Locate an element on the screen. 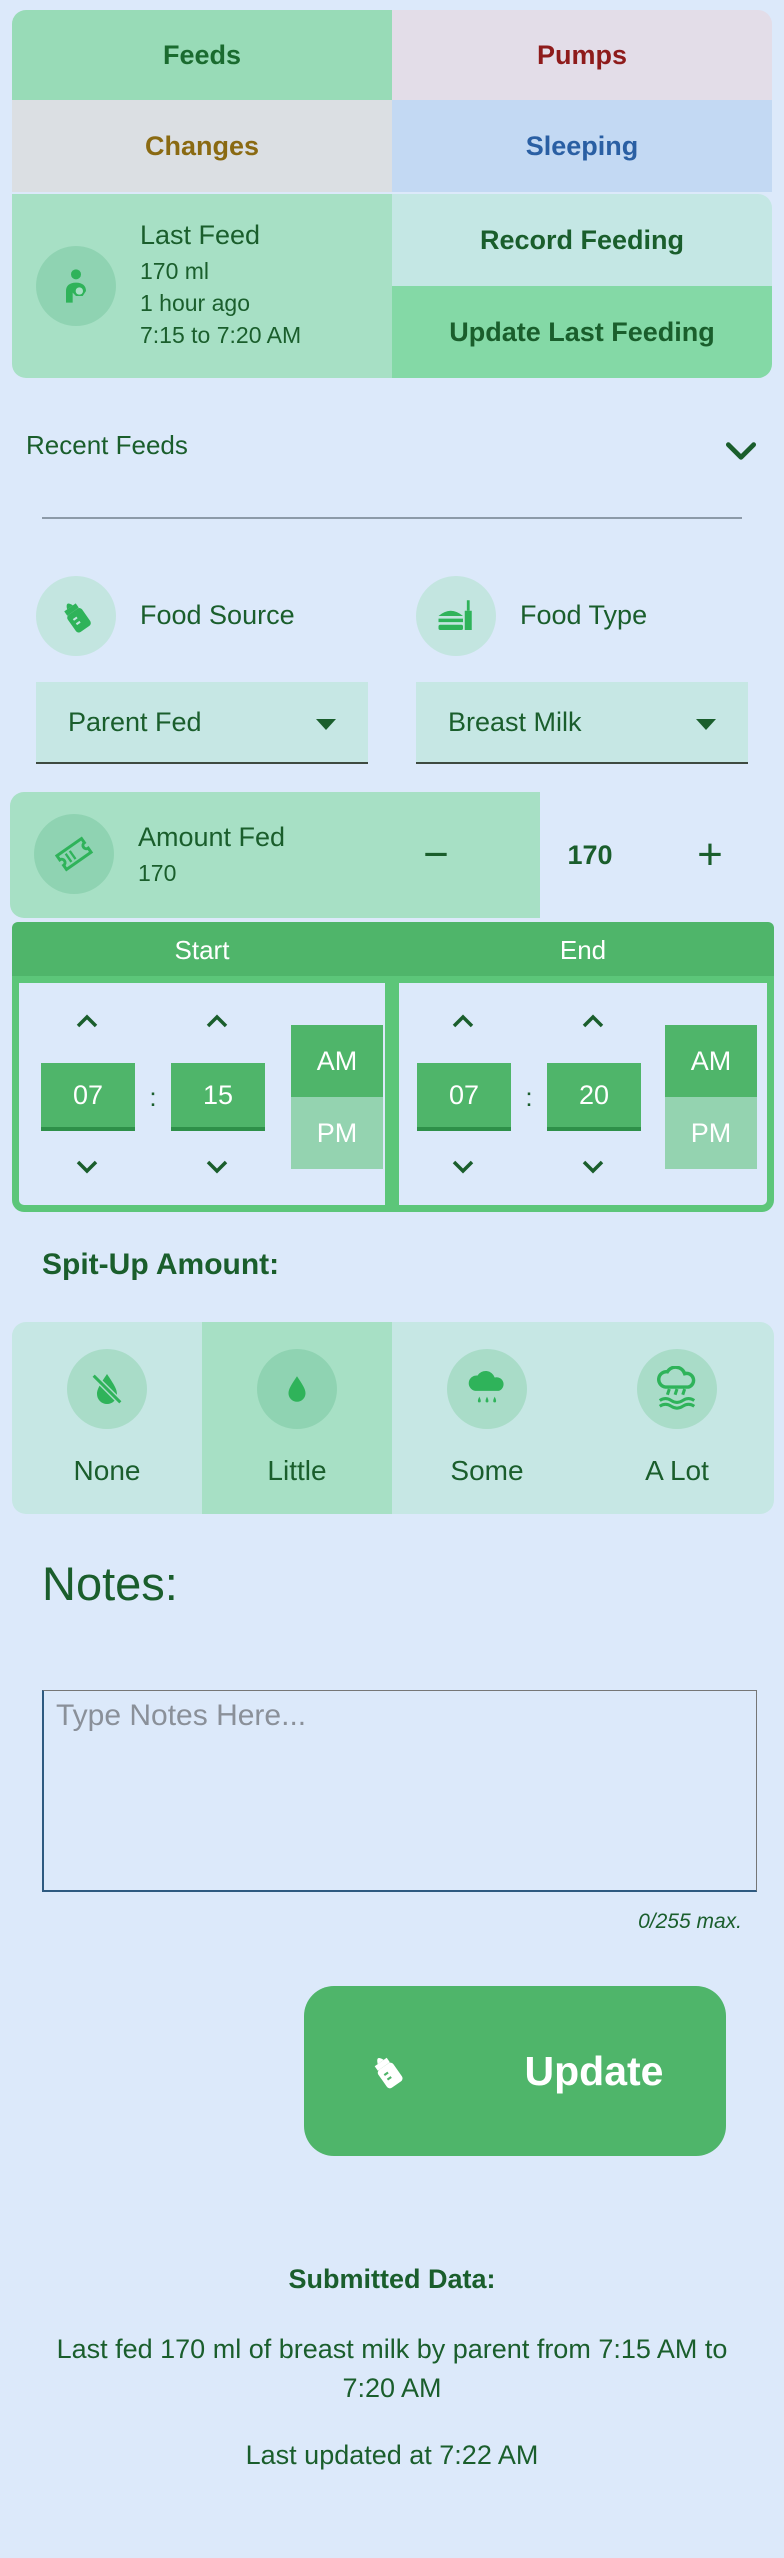 Image resolution: width=784 pixels, height=2558 pixels. amount-fed-panel: Amount Fed 170 − is located at coordinates (275, 855).